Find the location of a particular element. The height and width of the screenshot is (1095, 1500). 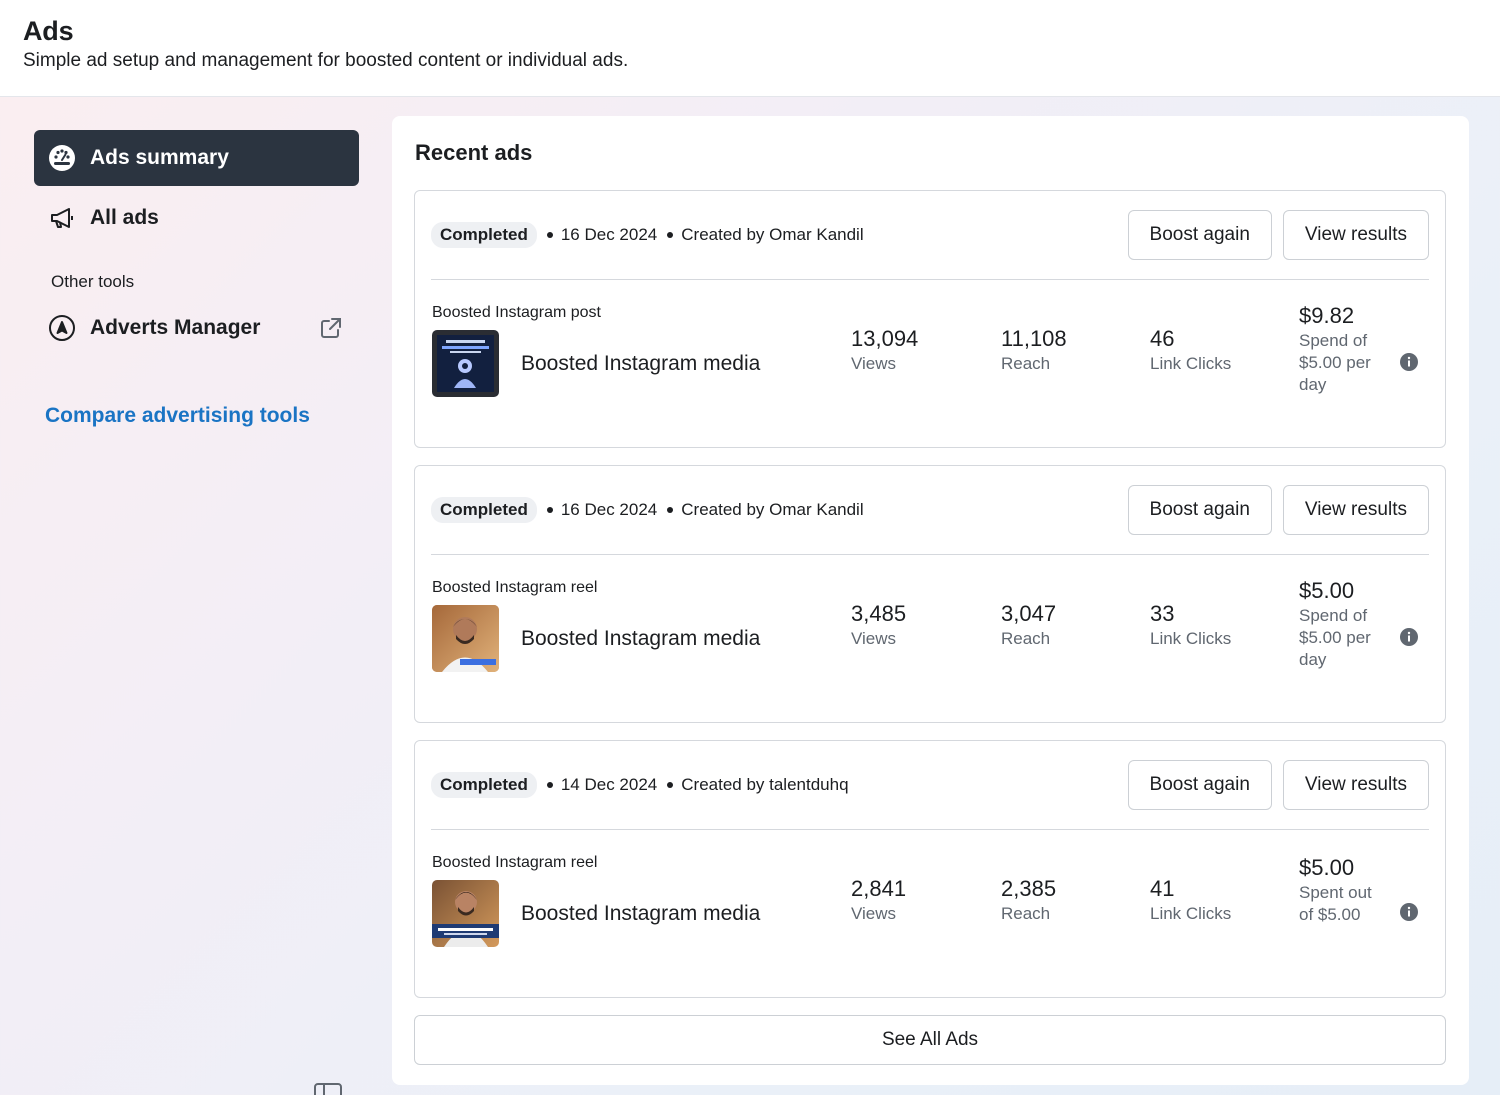

stat-value: 3,485 is located at coordinates (879, 613).